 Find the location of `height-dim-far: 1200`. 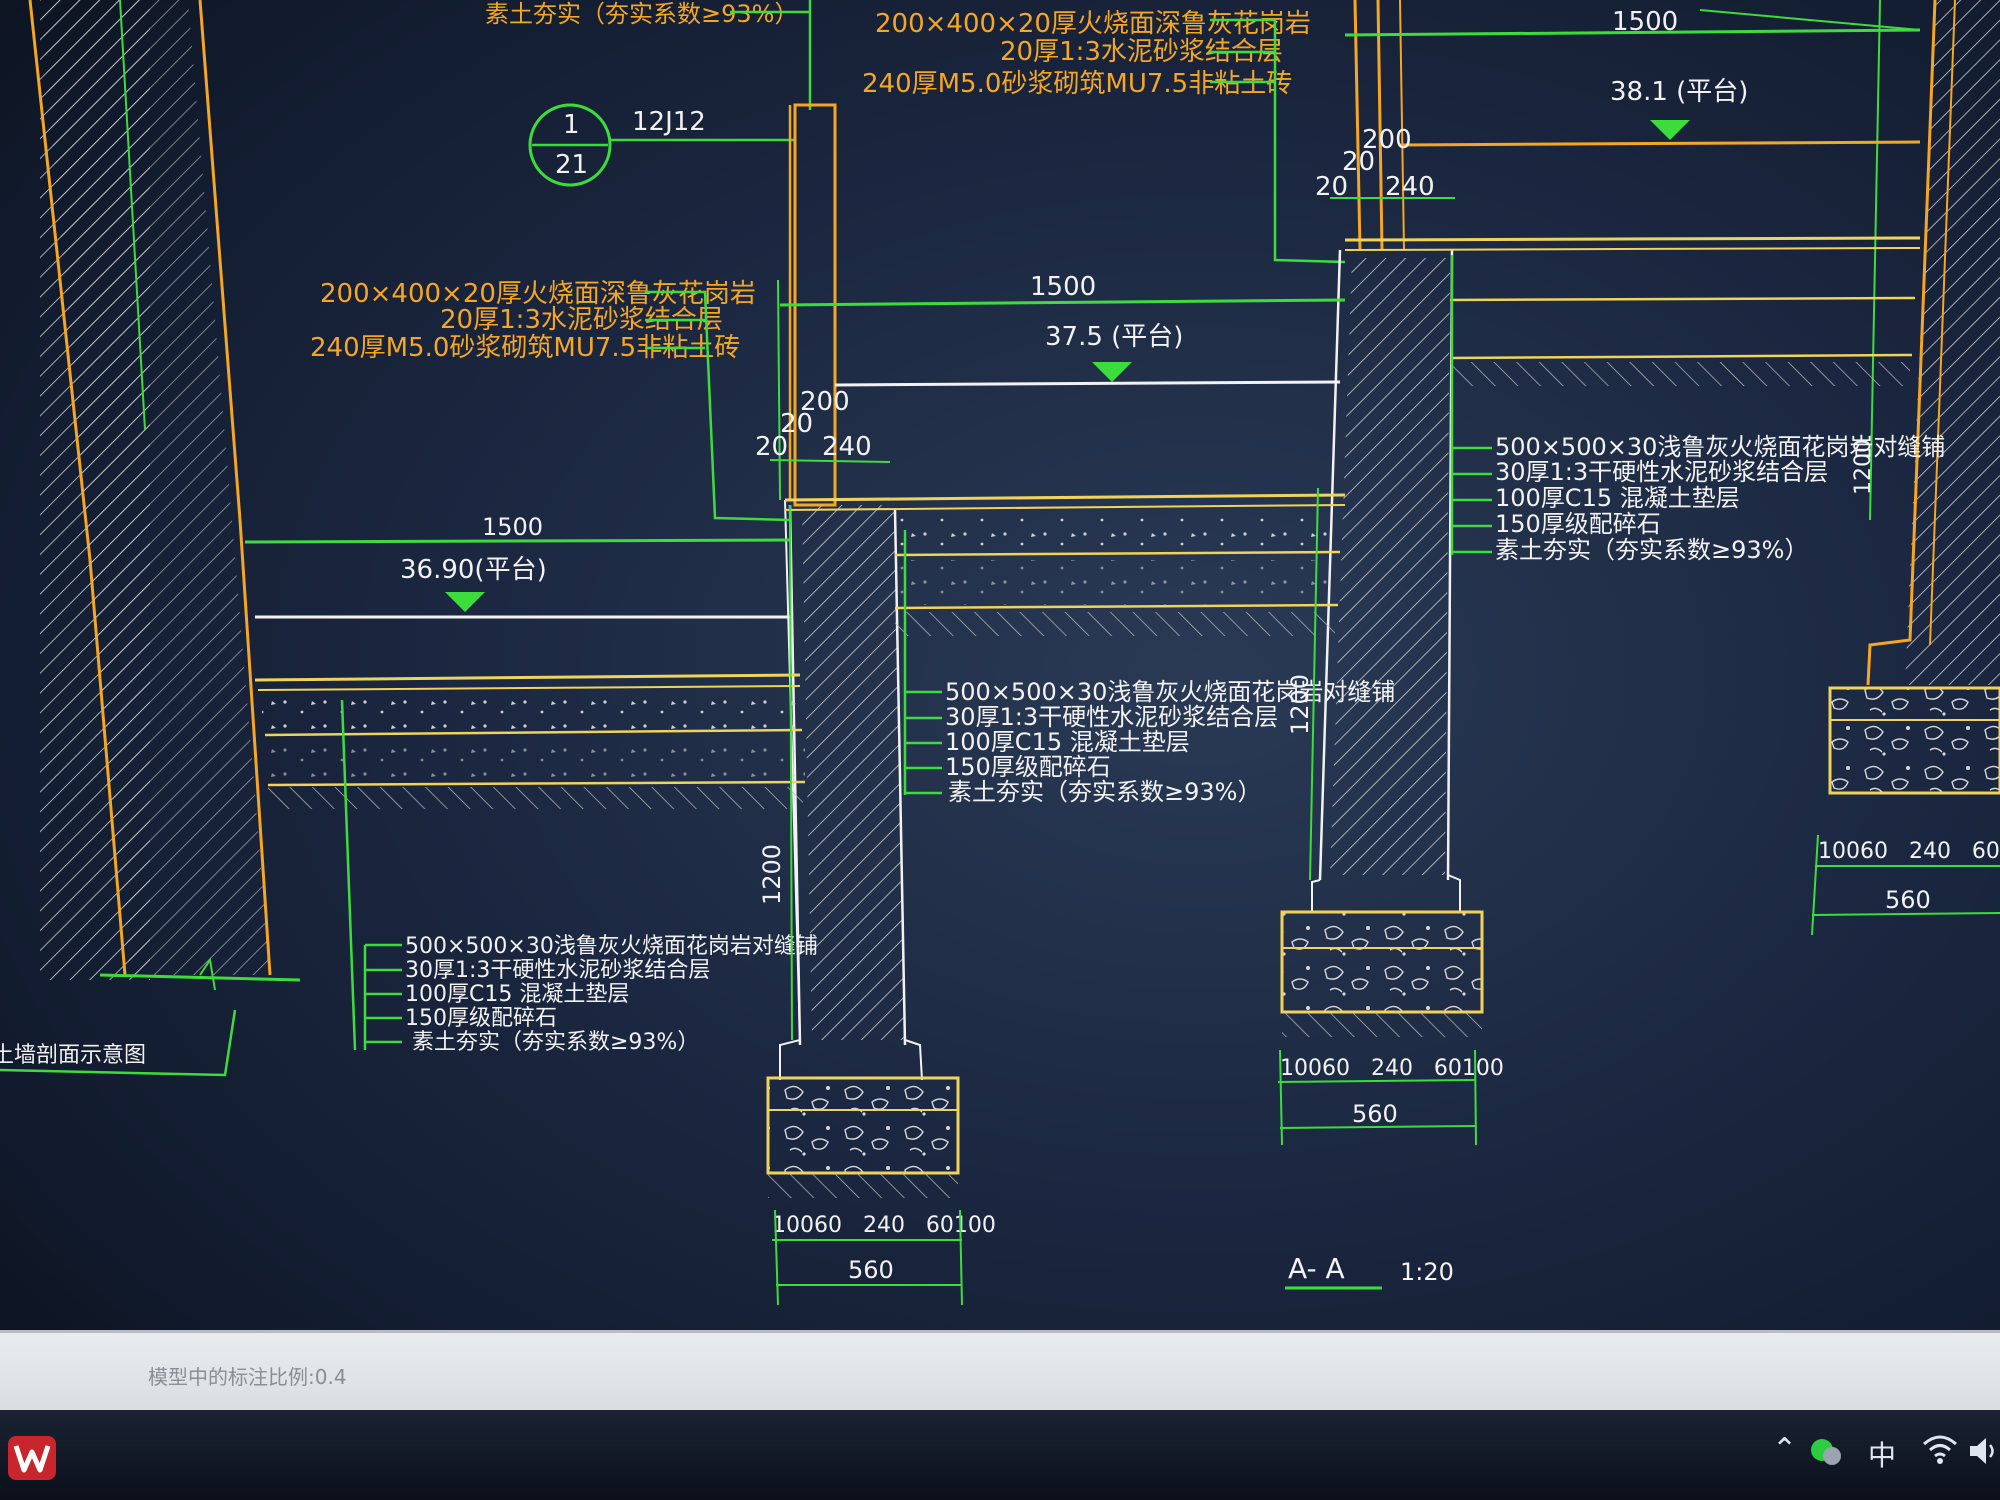

height-dim-far: 1200 is located at coordinates (1863, 467).